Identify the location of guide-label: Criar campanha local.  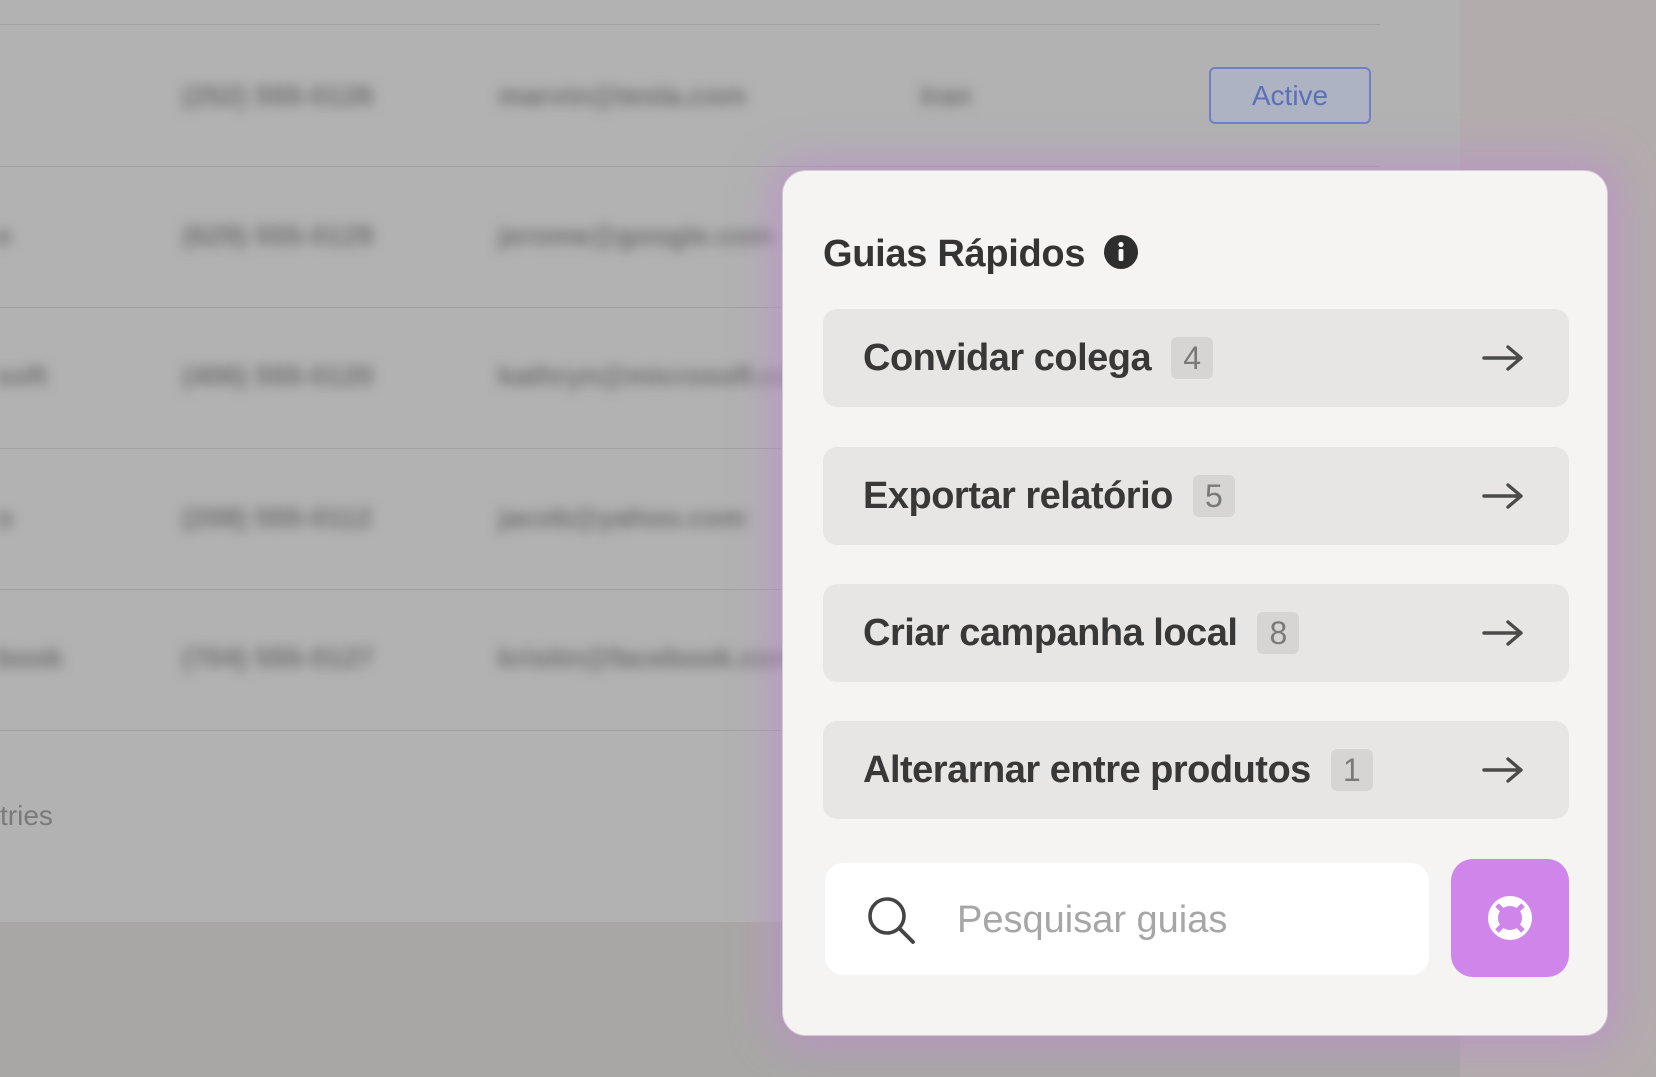
(1050, 632).